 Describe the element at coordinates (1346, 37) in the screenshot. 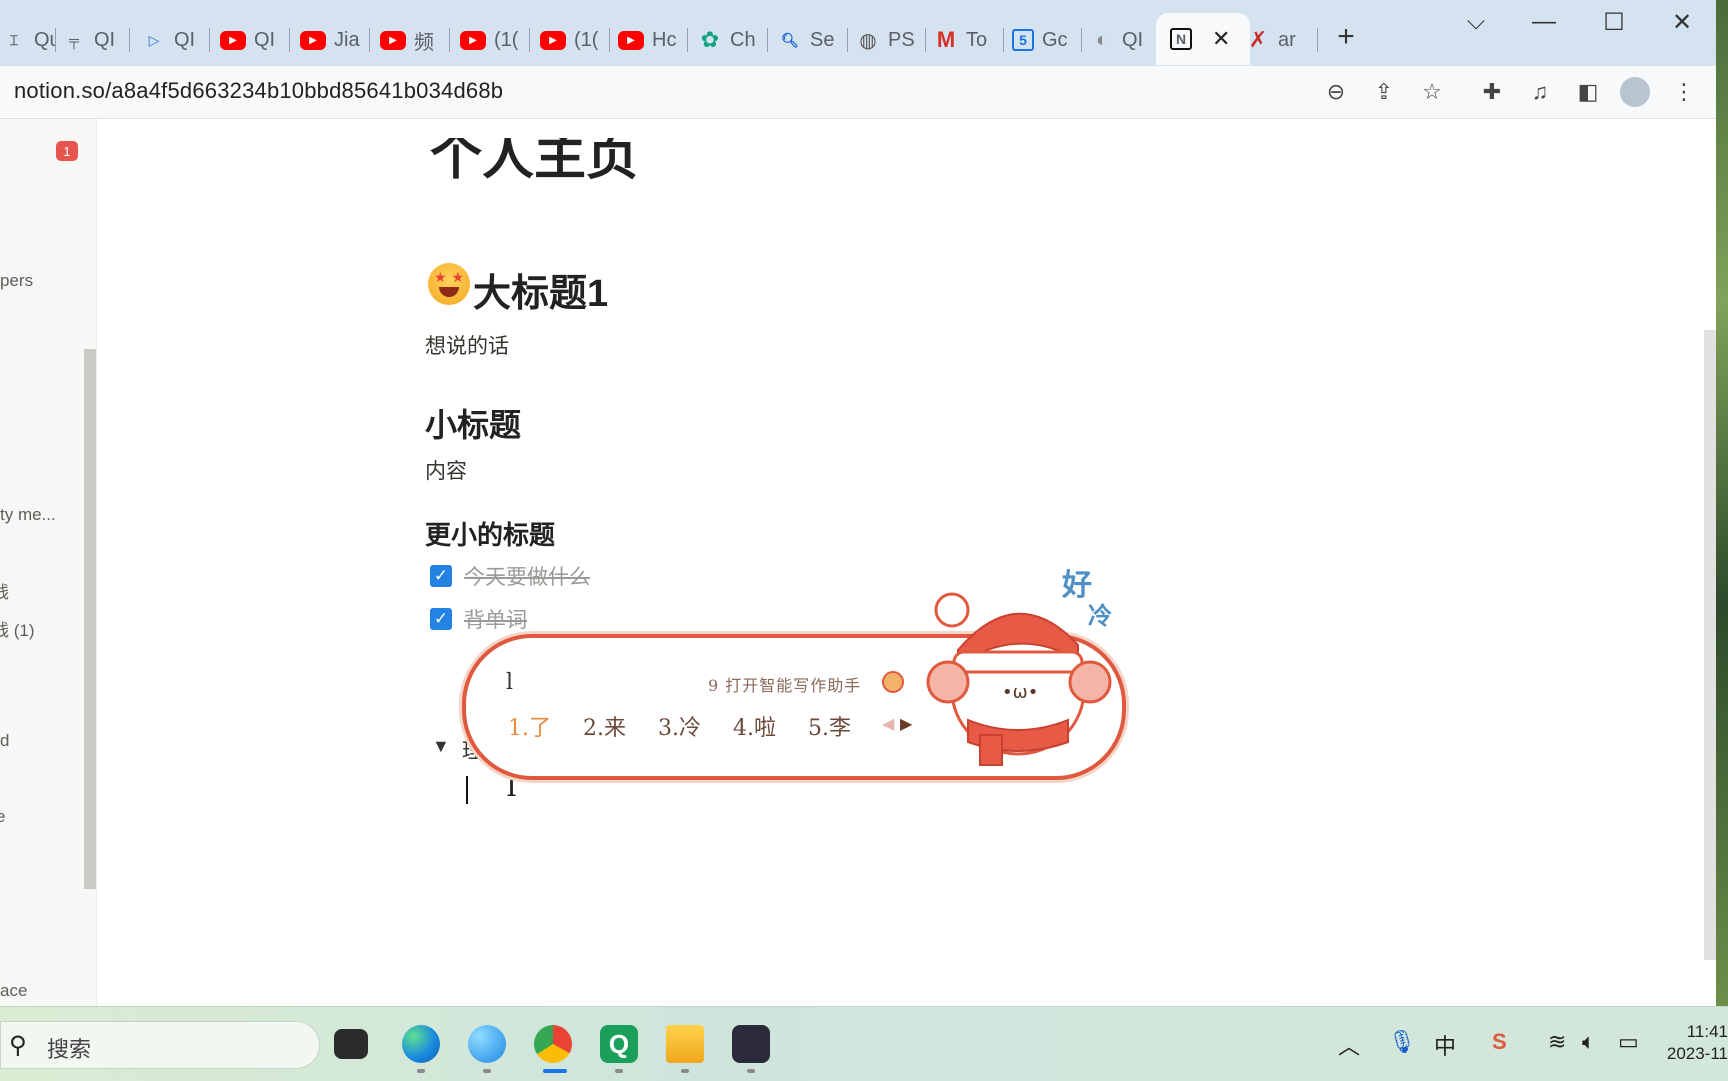

I see `new-tab-button: +` at that location.